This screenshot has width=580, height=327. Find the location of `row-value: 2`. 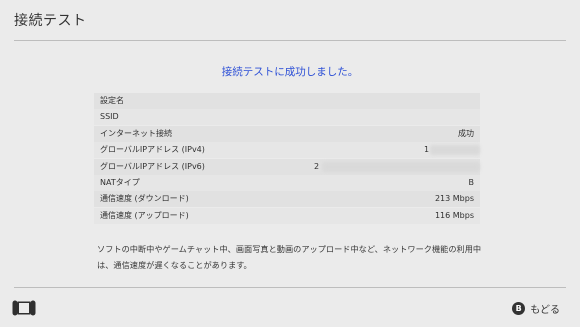

row-value: 2 is located at coordinates (317, 166).